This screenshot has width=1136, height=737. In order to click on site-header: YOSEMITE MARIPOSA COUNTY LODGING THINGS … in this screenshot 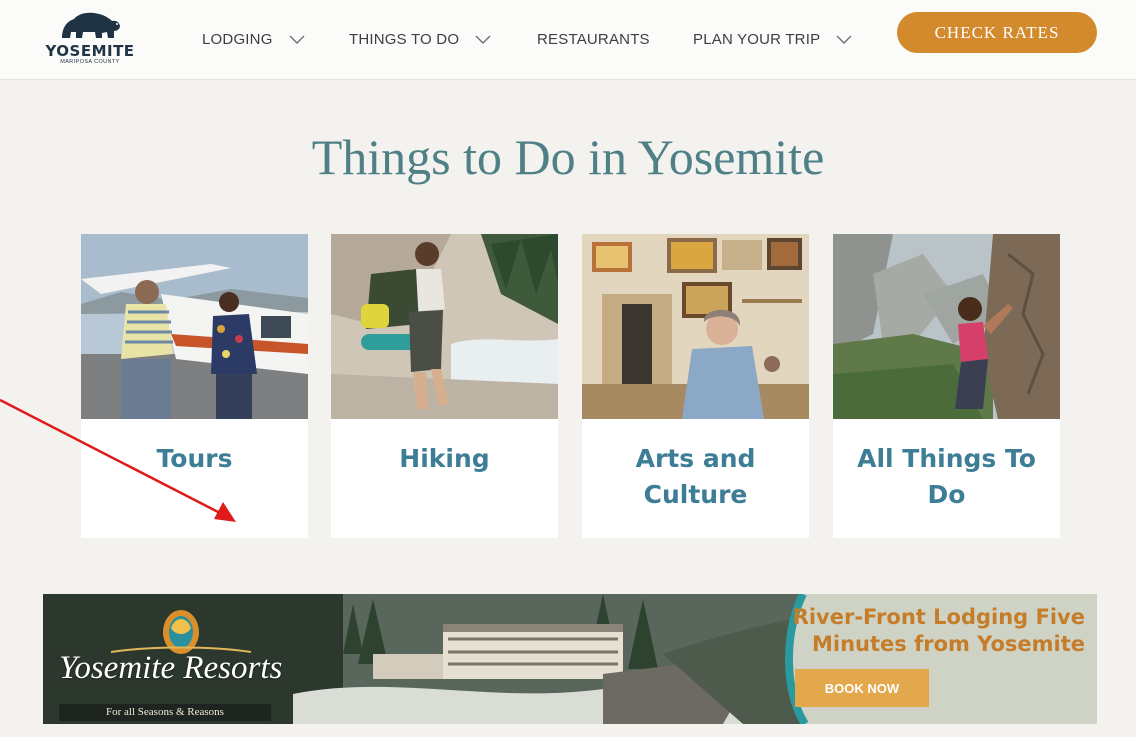, I will do `click(568, 40)`.